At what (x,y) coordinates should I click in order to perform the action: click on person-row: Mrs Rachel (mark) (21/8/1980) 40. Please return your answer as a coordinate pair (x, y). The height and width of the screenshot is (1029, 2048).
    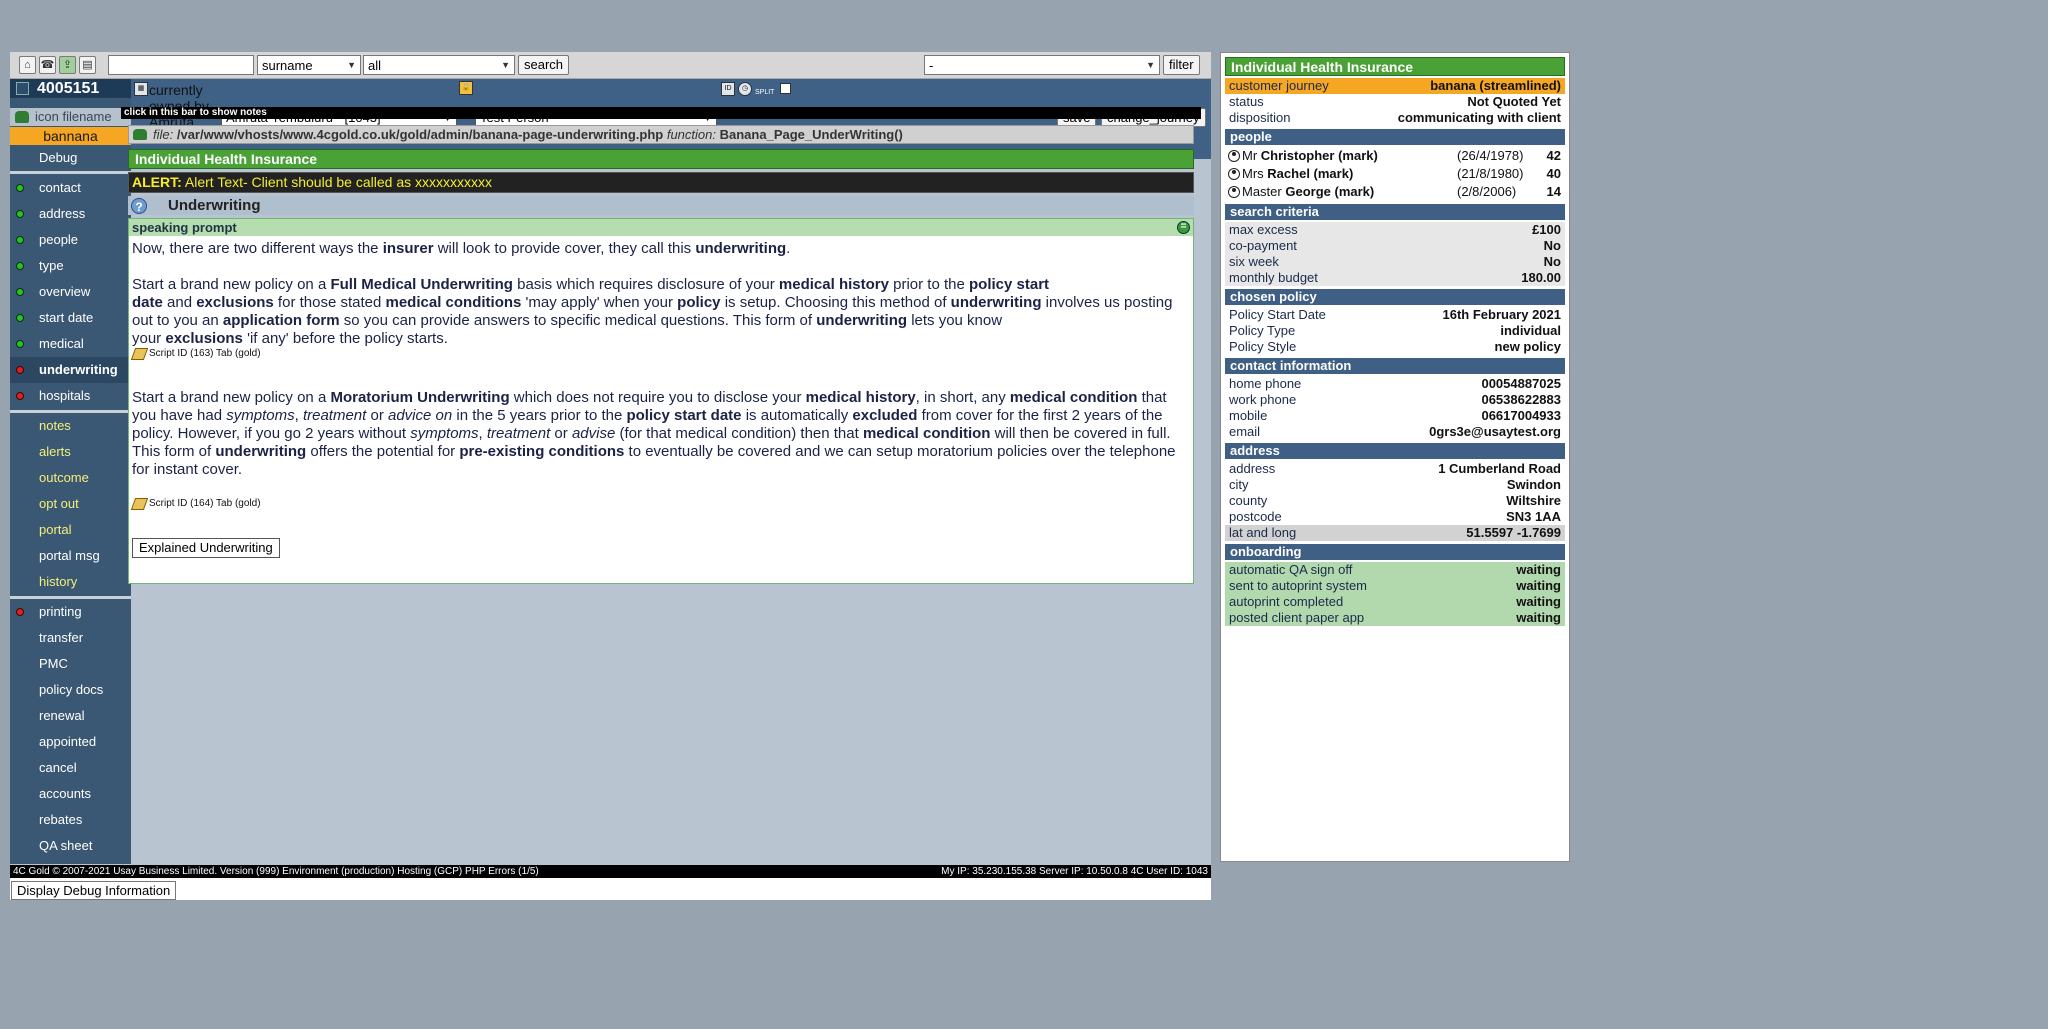
    Looking at the image, I should click on (1395, 174).